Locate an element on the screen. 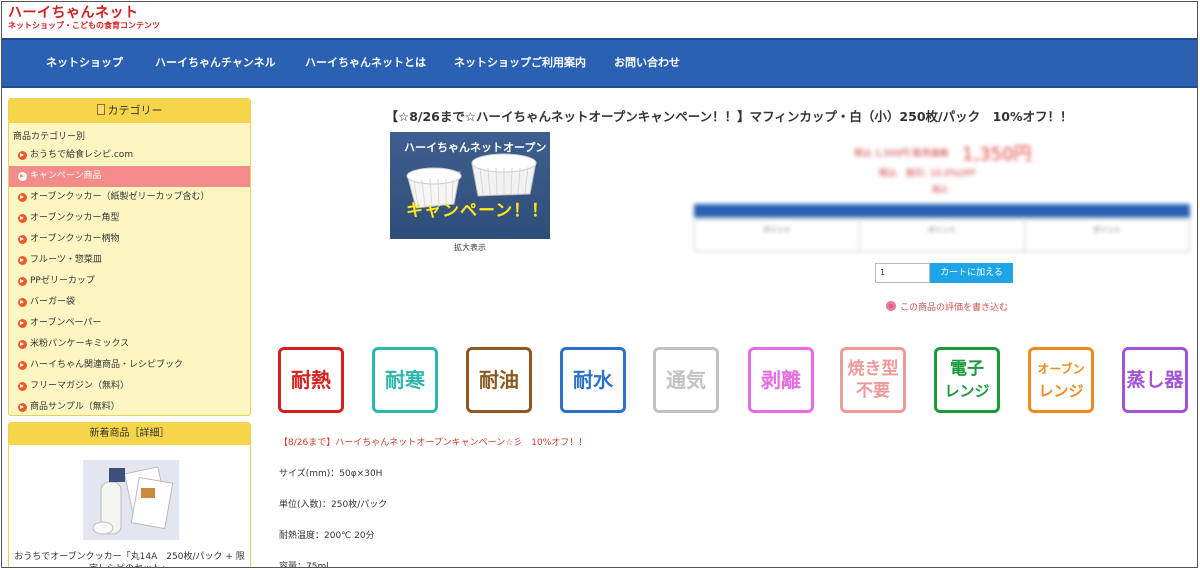 This screenshot has height=570, width=1200. price-discount: 税込 割引: 10.0%OFF is located at coordinates (927, 174).